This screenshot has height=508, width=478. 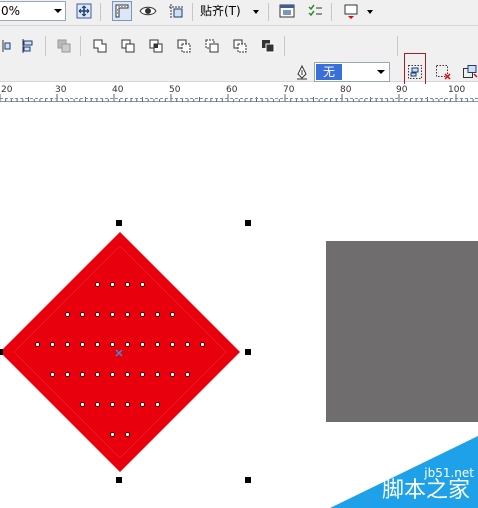 What do you see at coordinates (184, 46) in the screenshot?
I see `simplify-button` at bounding box center [184, 46].